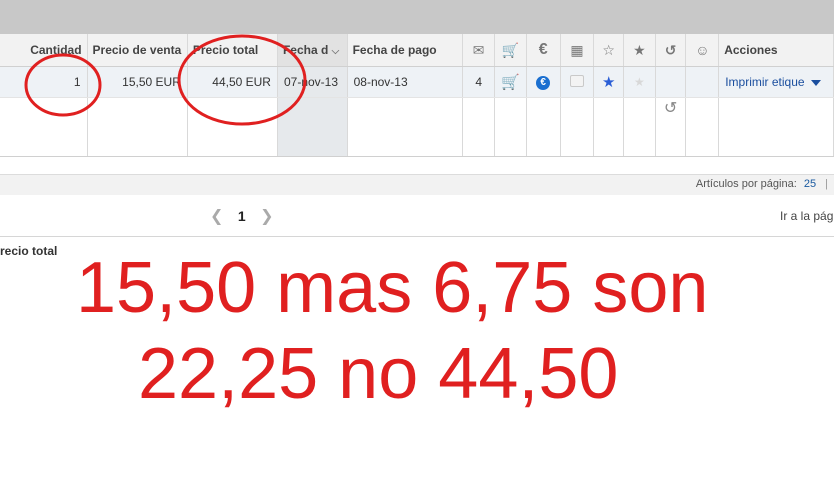  I want to click on annotation-line-2: 22,25 no 44,50, so click(378, 374).